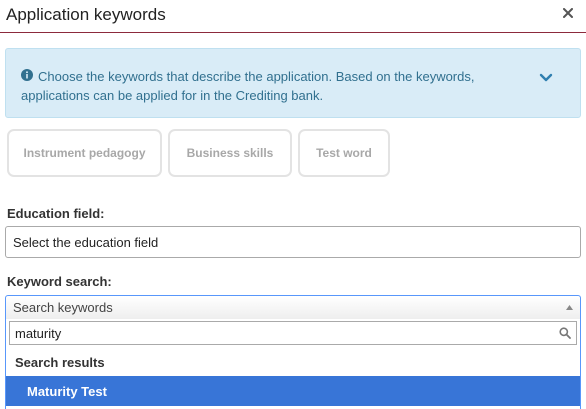 Image resolution: width=586 pixels, height=409 pixels. I want to click on keyword-chip: Test word, so click(344, 153).